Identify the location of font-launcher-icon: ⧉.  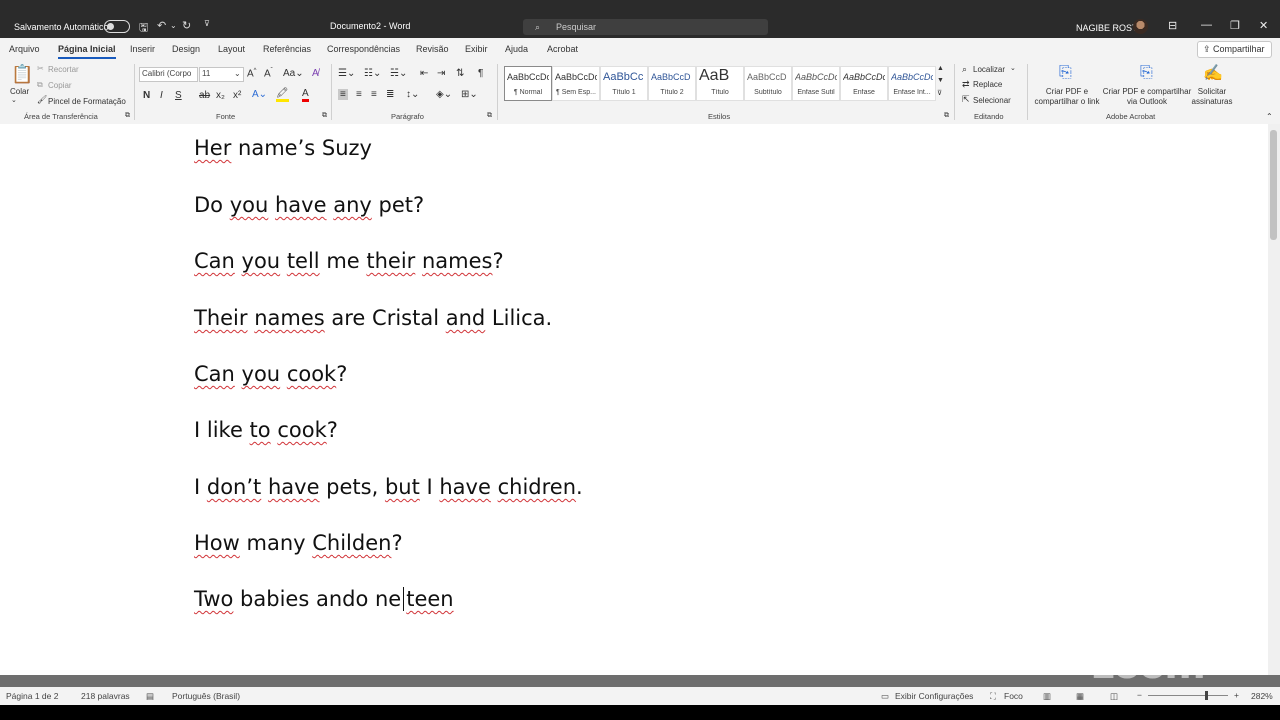
(324, 116).